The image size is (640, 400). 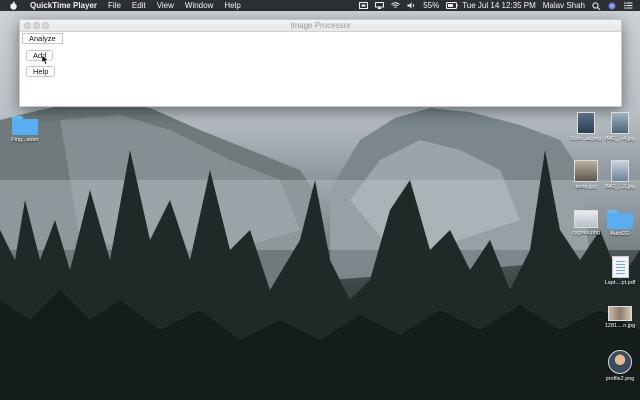 What do you see at coordinates (232, 5) in the screenshot?
I see `menu-help: Help` at bounding box center [232, 5].